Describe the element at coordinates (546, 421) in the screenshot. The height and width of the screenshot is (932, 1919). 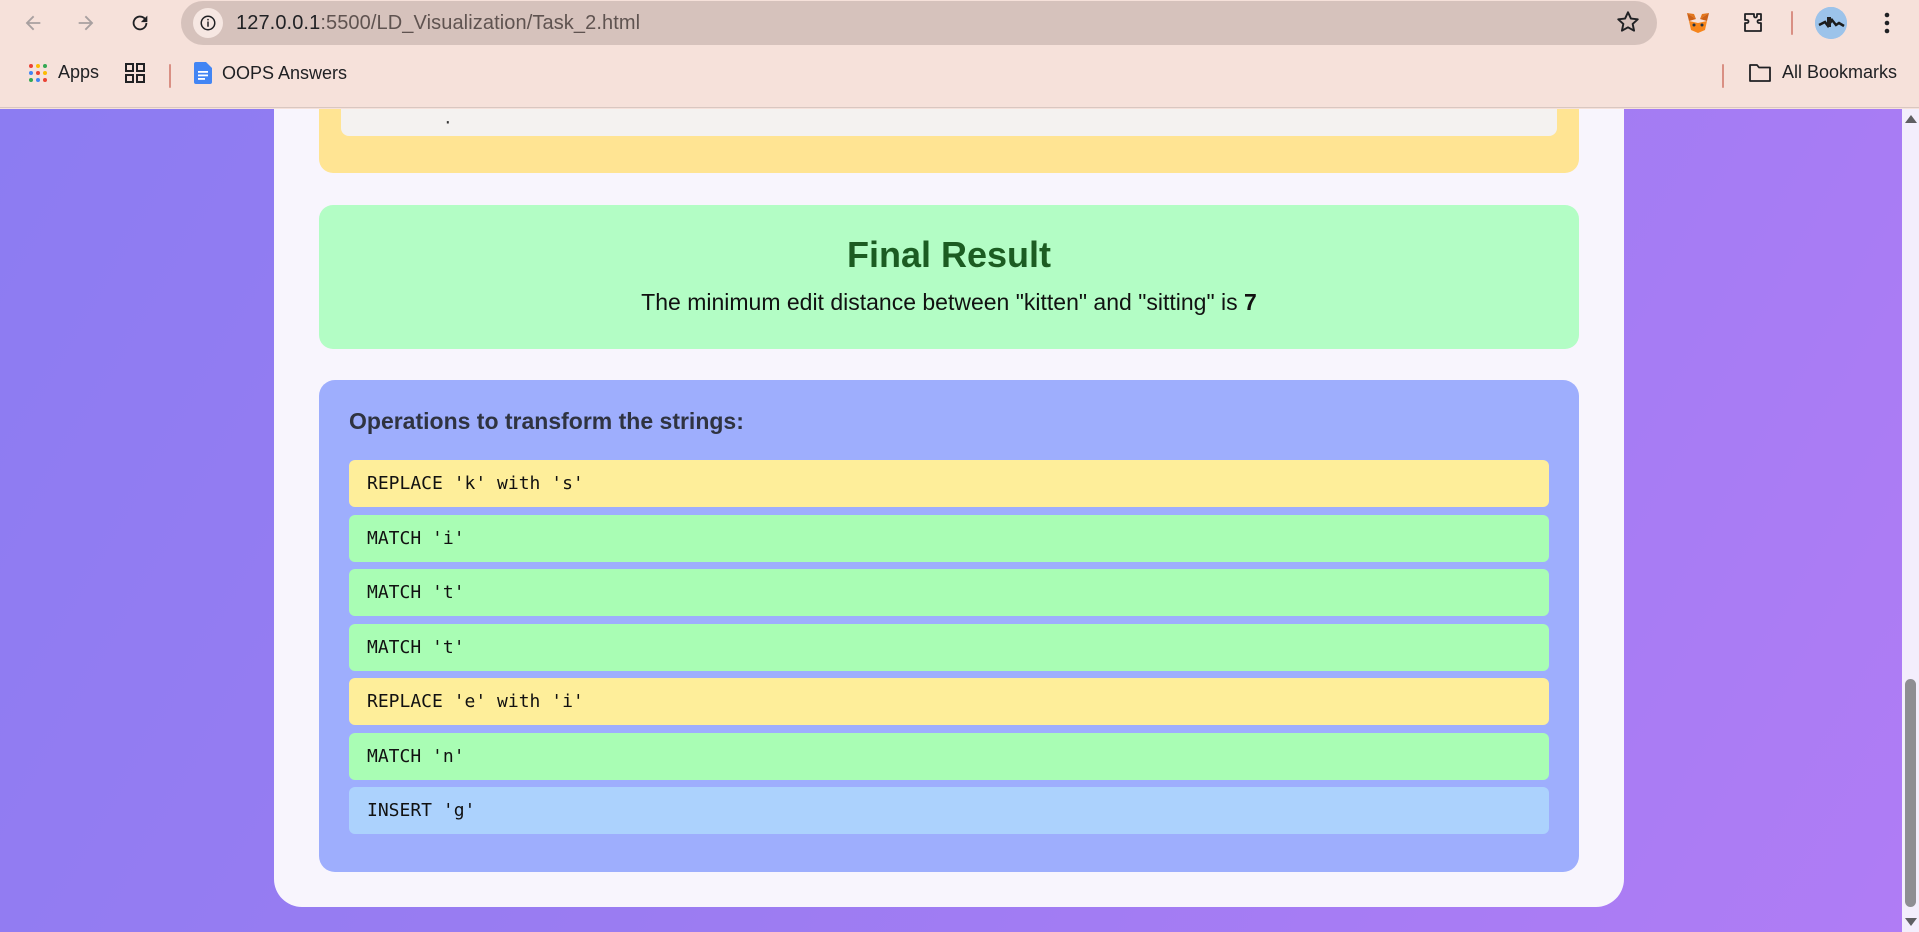
I see `operations-heading: Operations to transform the strings:` at that location.